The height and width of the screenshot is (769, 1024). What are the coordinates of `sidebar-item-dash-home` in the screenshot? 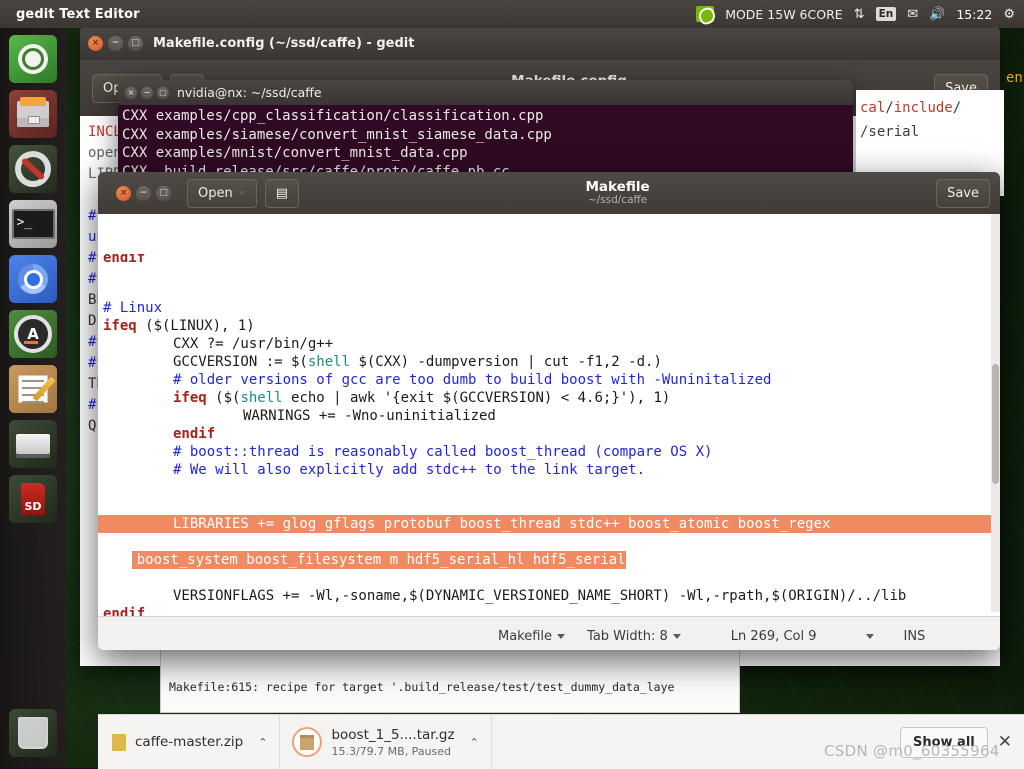 It's located at (33, 59).